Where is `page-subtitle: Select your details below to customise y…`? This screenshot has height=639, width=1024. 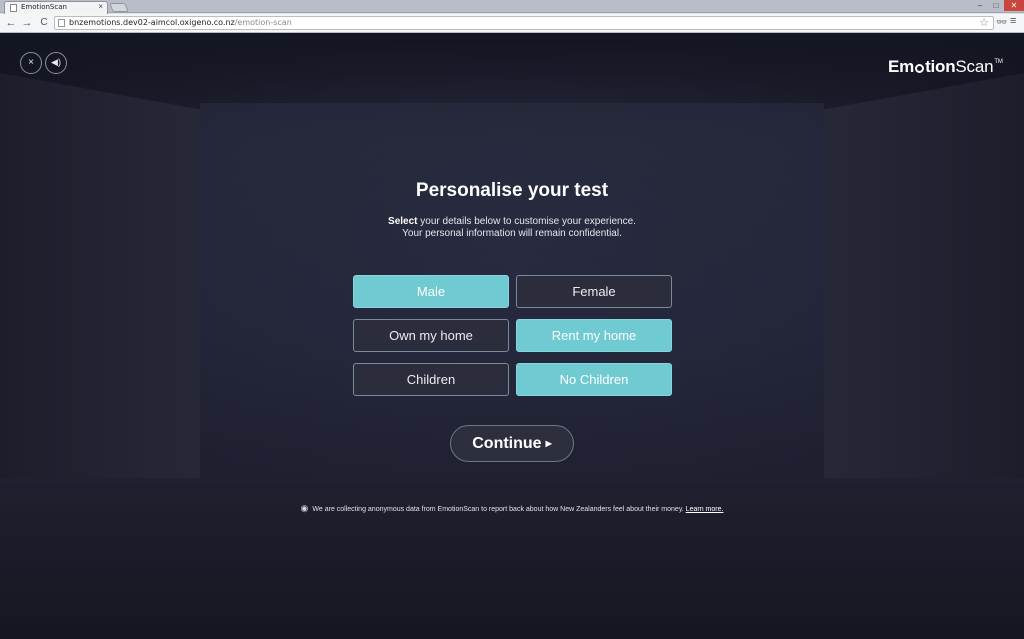 page-subtitle: Select your details below to customise y… is located at coordinates (512, 228).